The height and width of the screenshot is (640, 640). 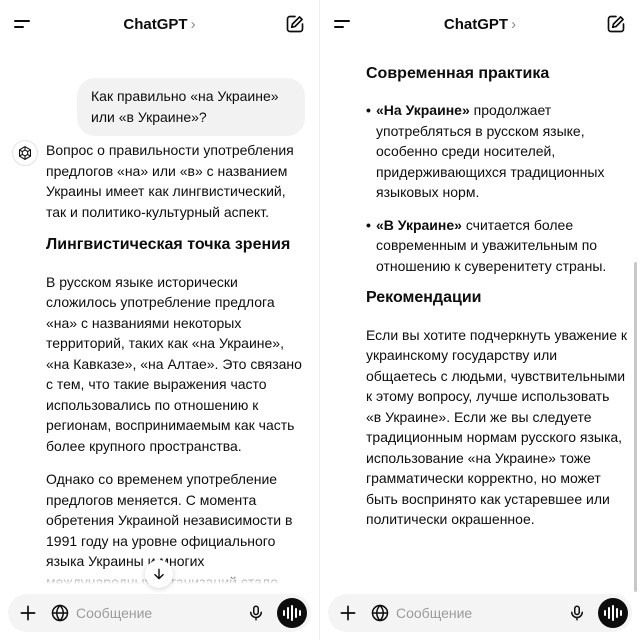 What do you see at coordinates (168, 244) in the screenshot?
I see `section-heading-linguistic: Лингвистическая точка зрения` at bounding box center [168, 244].